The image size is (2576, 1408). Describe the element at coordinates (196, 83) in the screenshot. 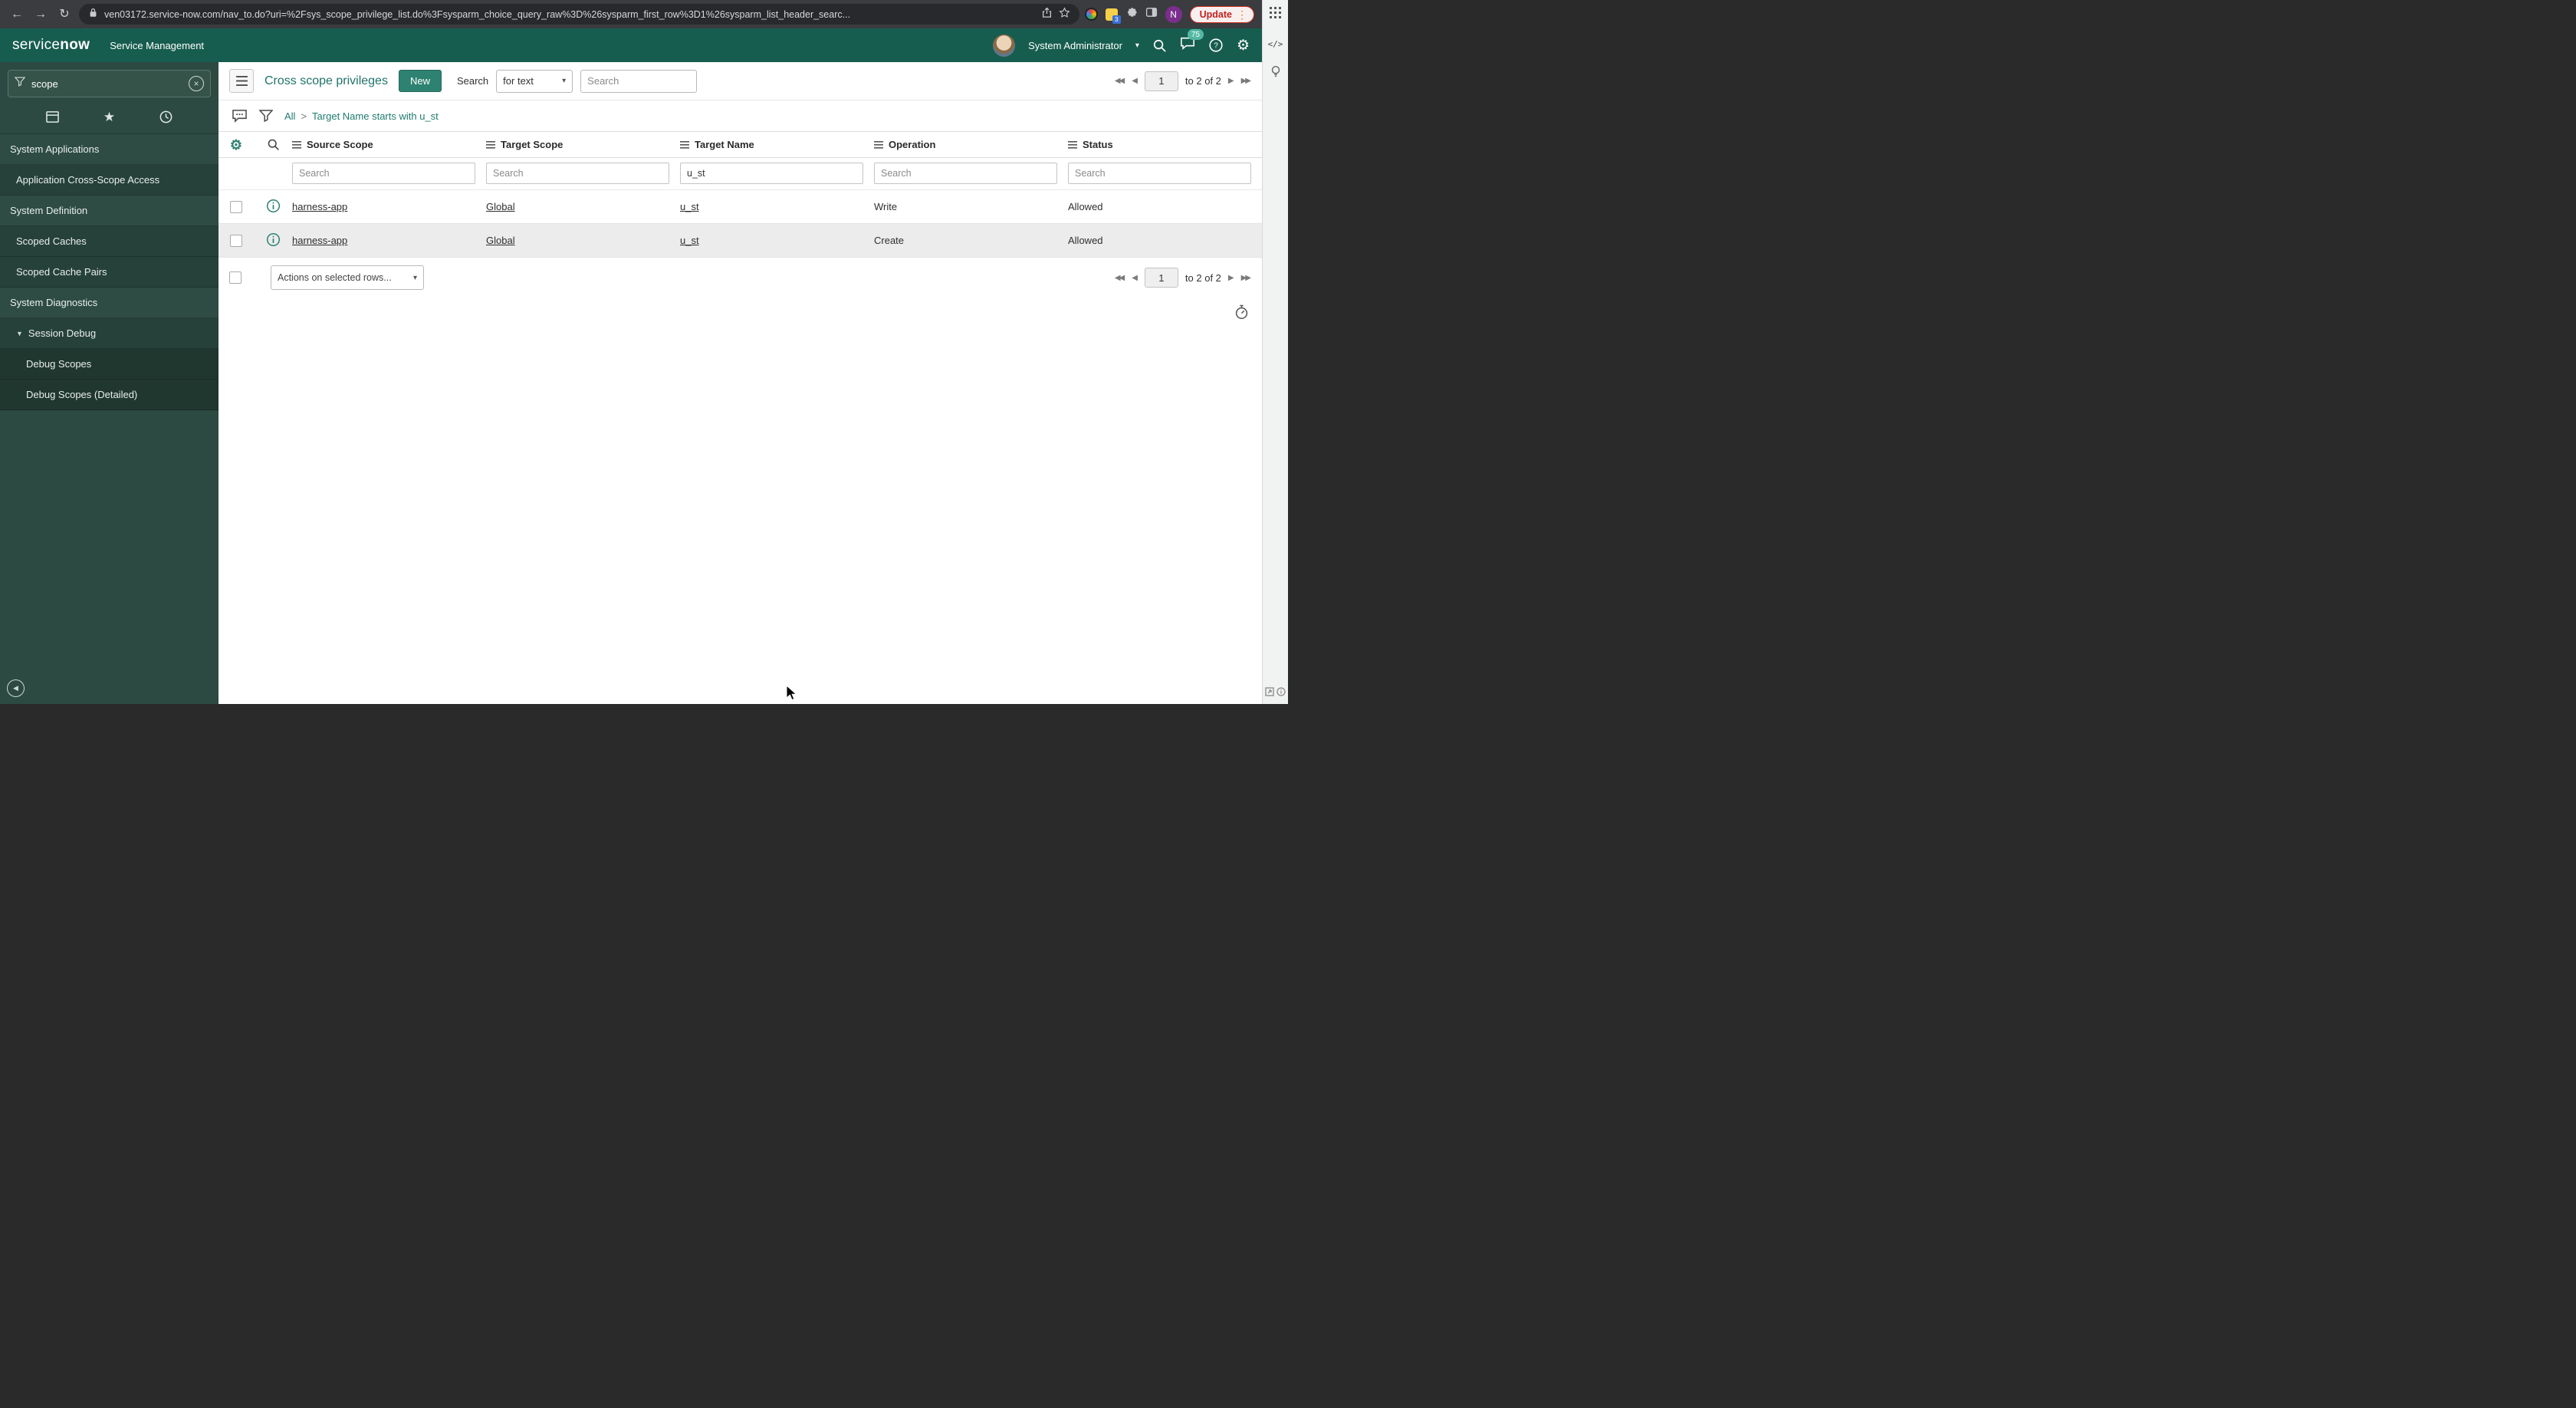

I see `clear-filter-icon: ×` at that location.